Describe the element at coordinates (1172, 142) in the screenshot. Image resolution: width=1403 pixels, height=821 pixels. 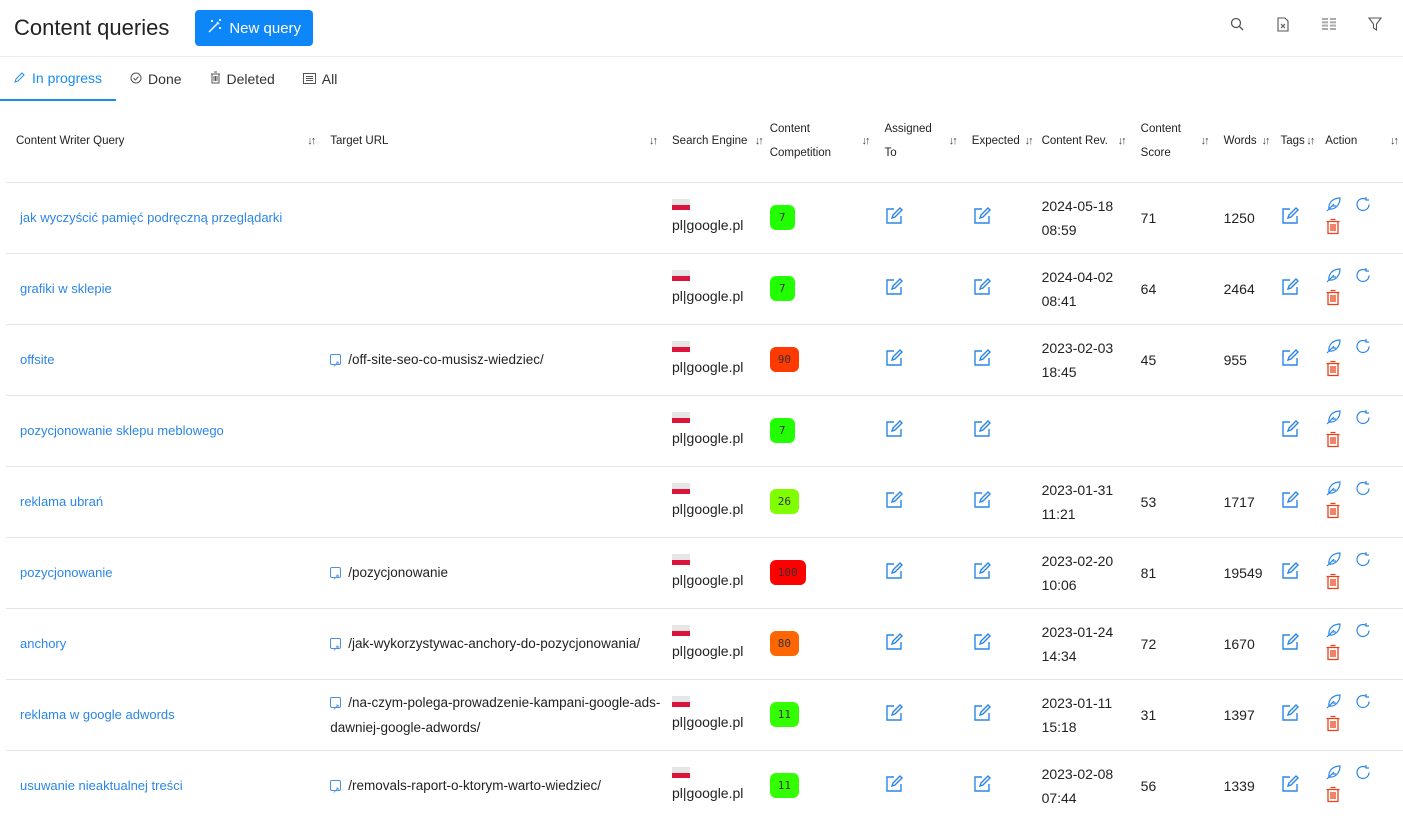
I see `col-content-score: Content Score ↓↑` at that location.